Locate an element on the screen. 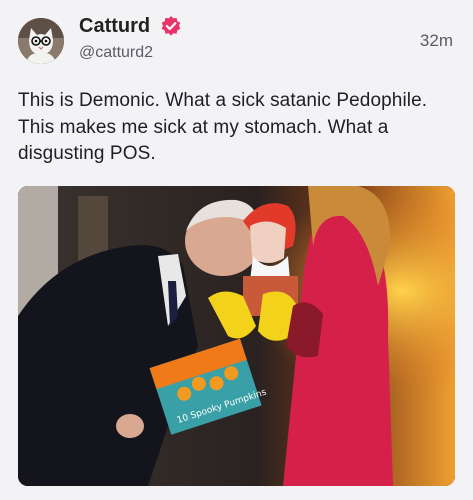 The height and width of the screenshot is (500, 473). author-handle: @catturd2 is located at coordinates (116, 53).